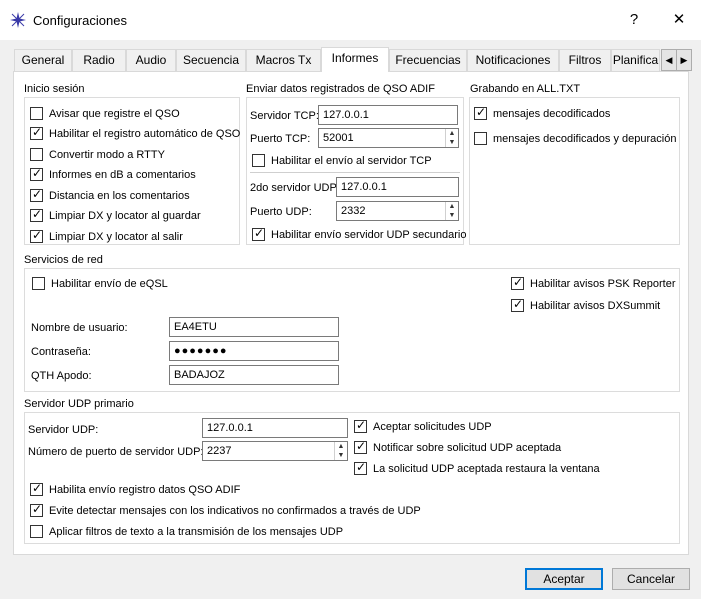  I want to click on tab-scroll-right-icon: ▶, so click(684, 60).